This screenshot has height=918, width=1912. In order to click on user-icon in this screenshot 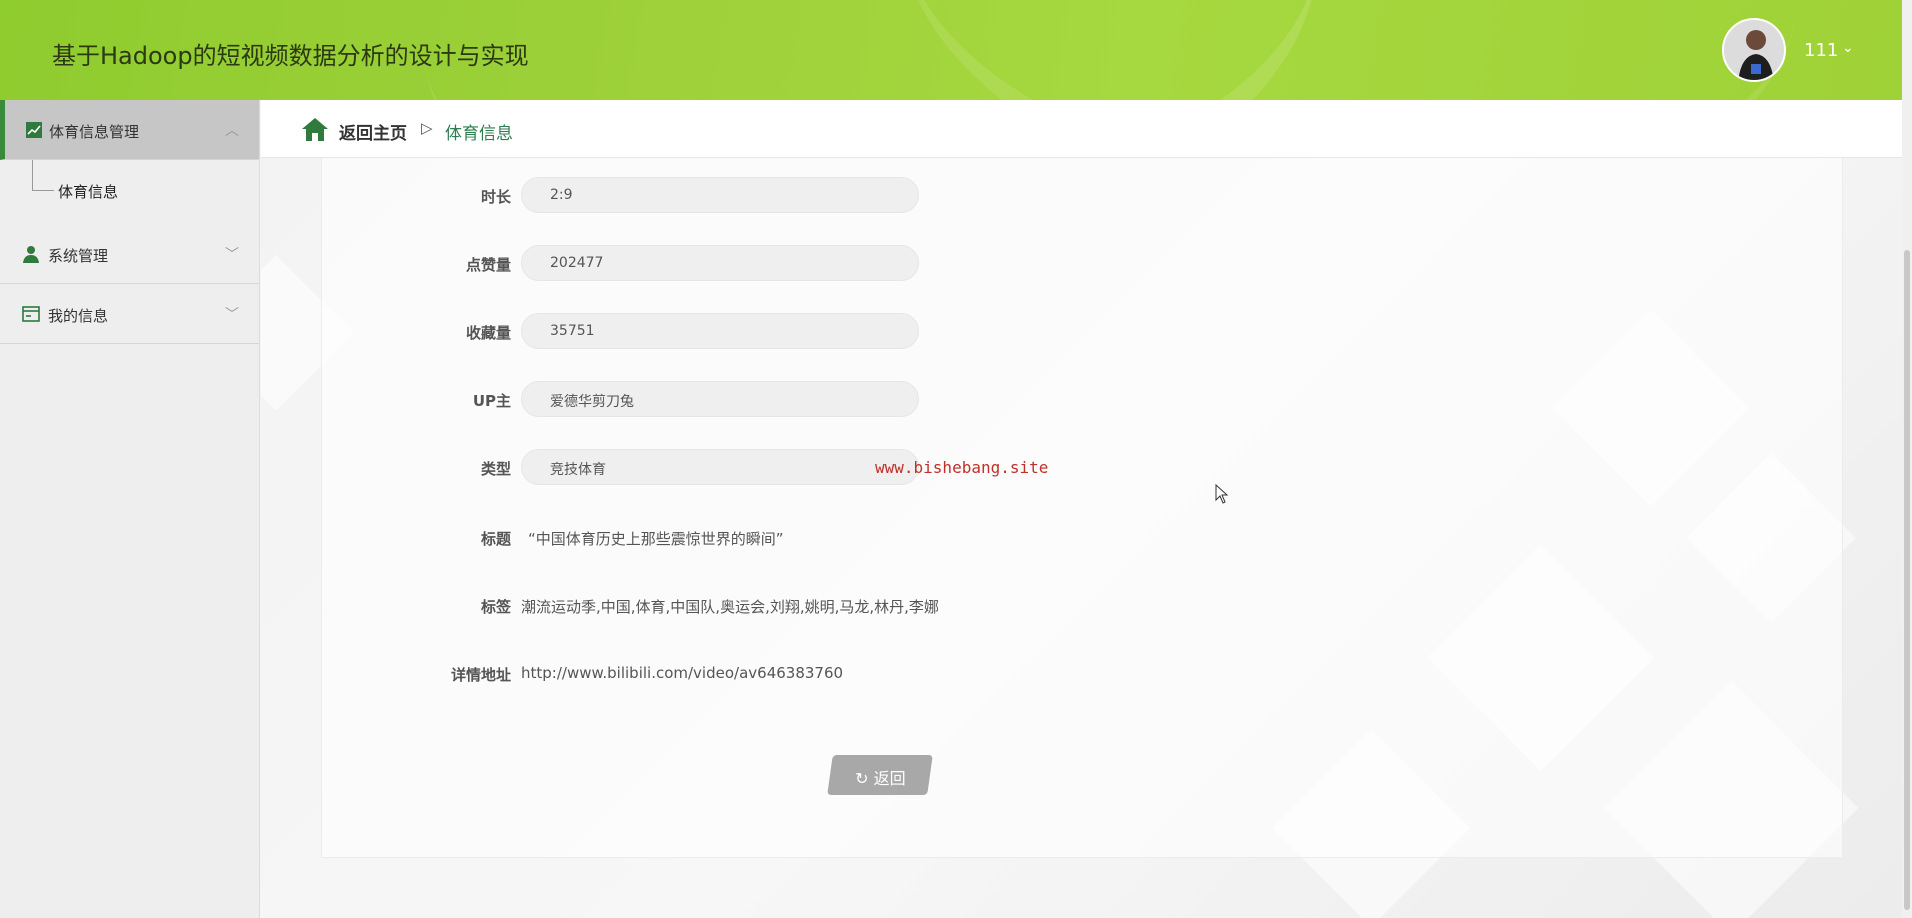, I will do `click(31, 254)`.